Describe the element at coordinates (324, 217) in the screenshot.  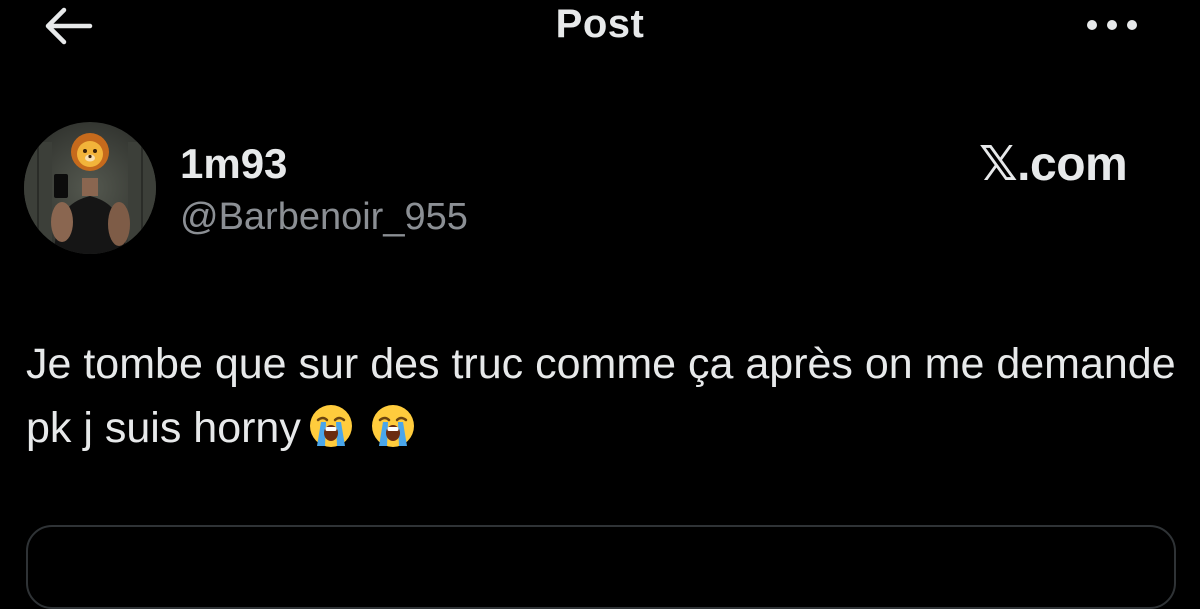
I see `author-handle: @Barbenoir_955` at that location.